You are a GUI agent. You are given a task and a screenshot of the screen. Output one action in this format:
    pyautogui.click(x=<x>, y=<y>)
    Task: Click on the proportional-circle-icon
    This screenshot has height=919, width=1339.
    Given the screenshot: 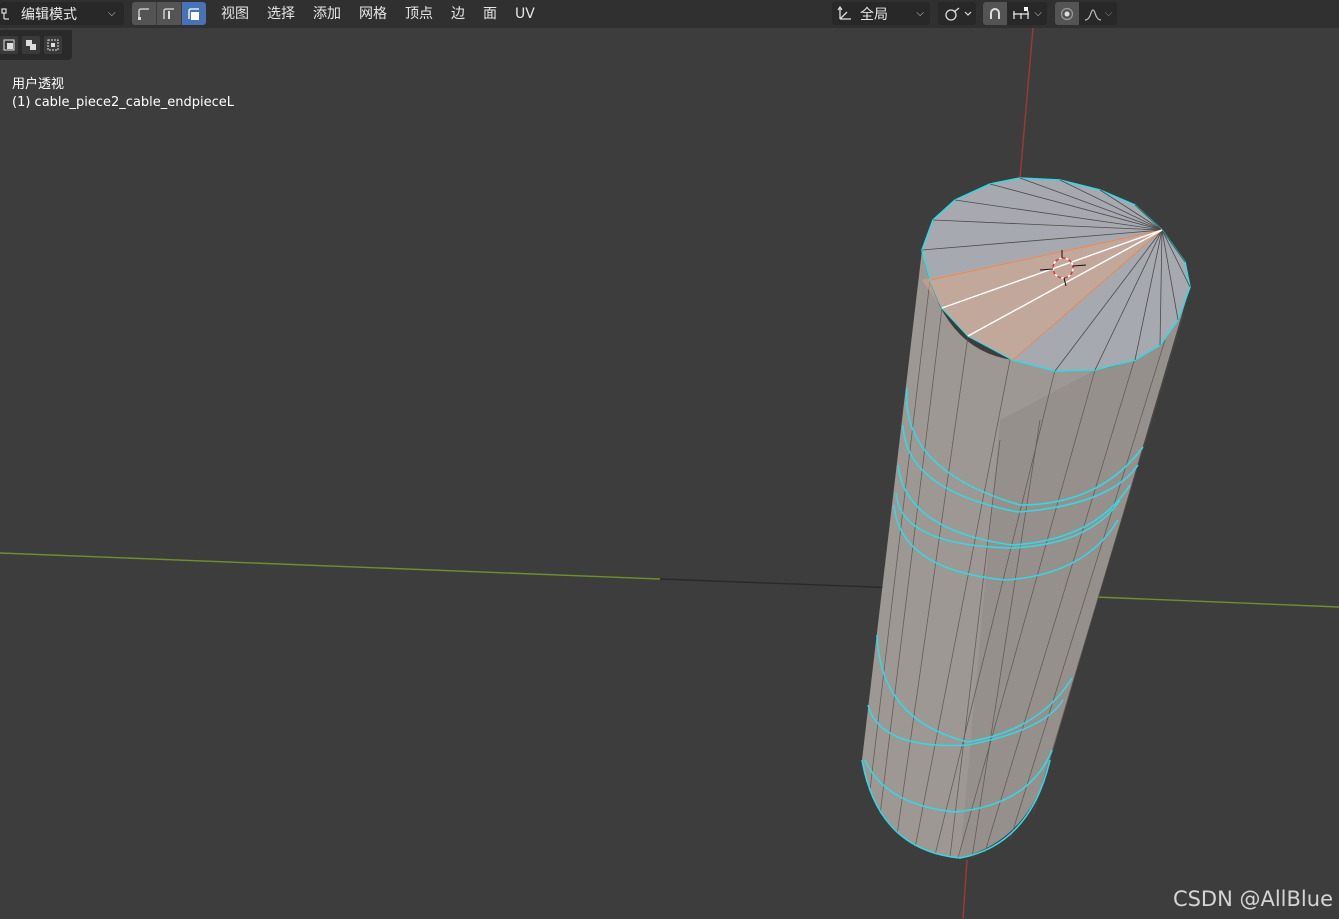 What is the action you would take?
    pyautogui.click(x=1067, y=13)
    